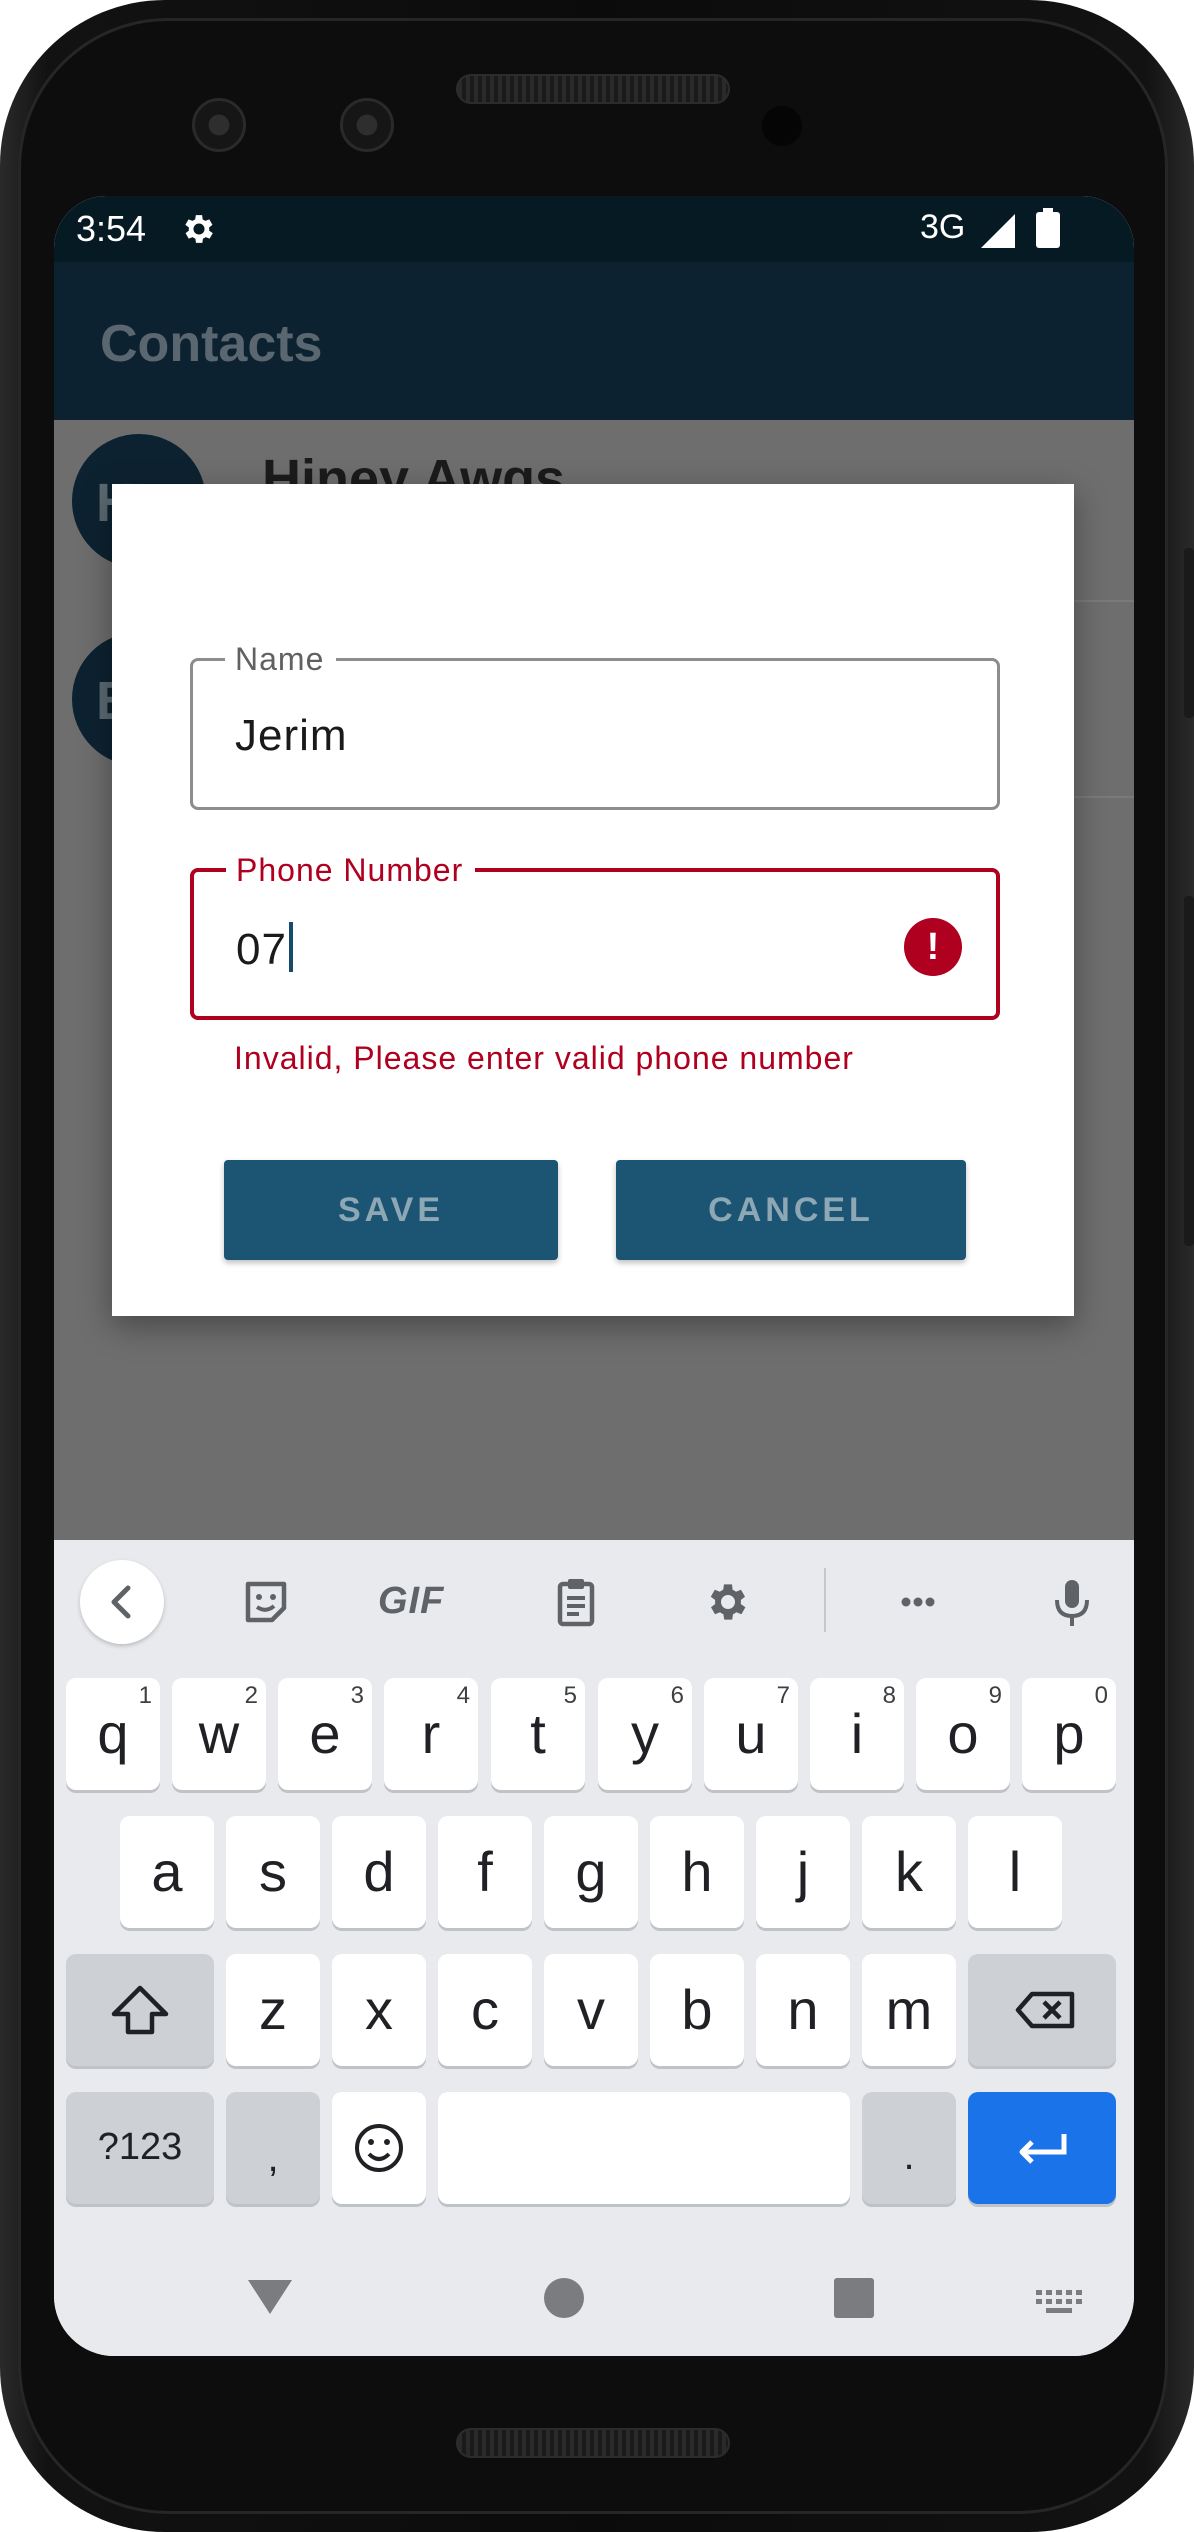 This screenshot has width=1194, height=2532. I want to click on key-label: p, so click(1069, 1733).